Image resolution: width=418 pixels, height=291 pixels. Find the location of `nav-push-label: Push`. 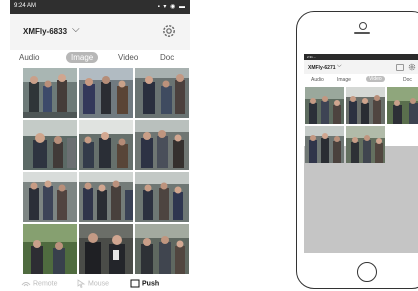

nav-push-label: Push is located at coordinates (151, 284).